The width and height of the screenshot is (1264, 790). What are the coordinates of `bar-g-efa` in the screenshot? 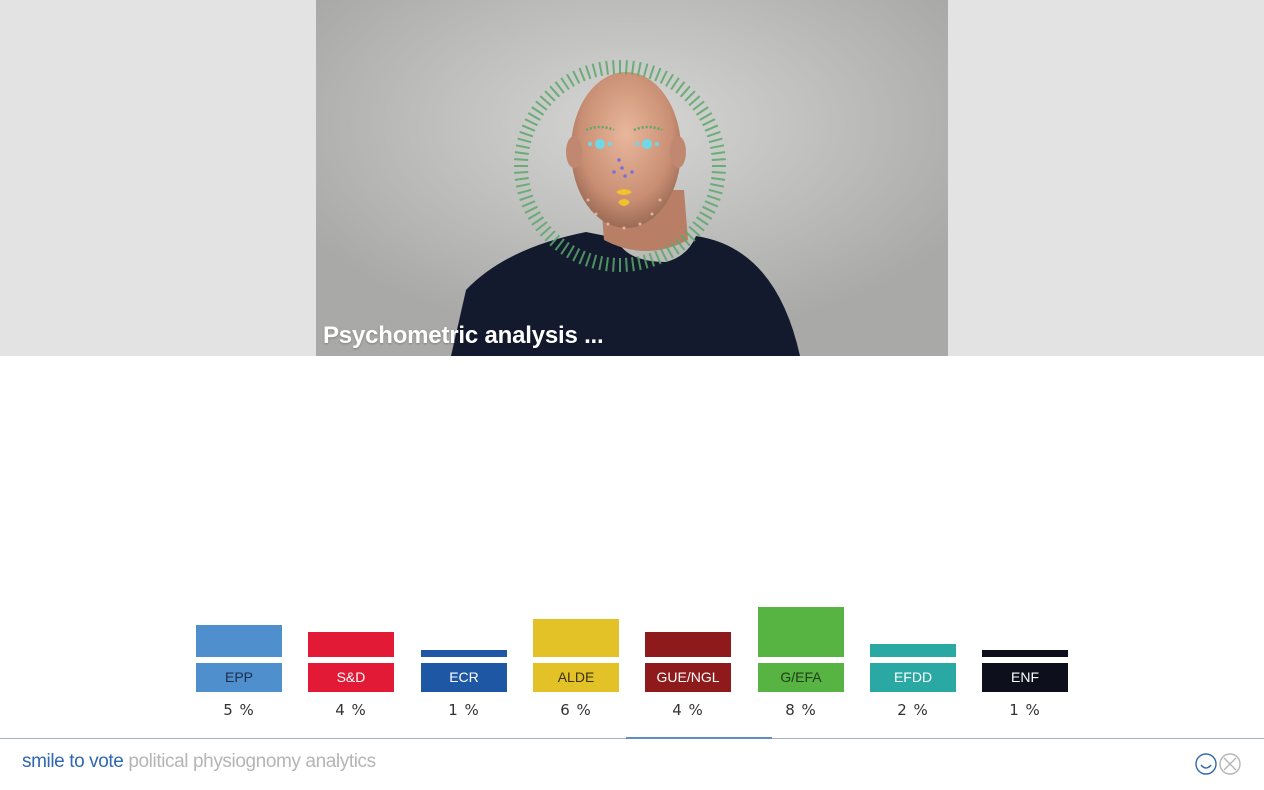 It's located at (801, 632).